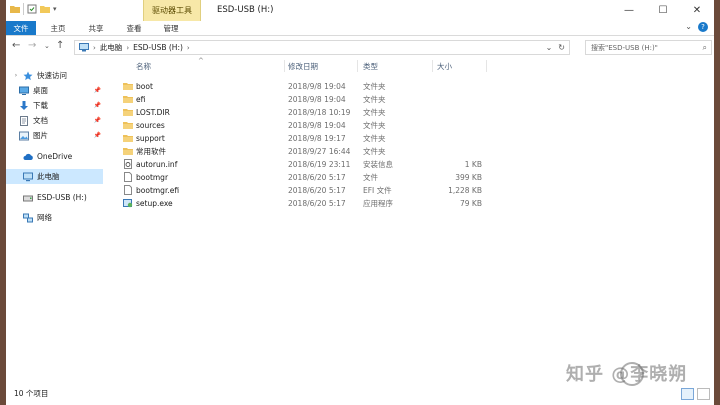 This screenshot has width=720, height=405. I want to click on search-box: 搜索"ESD-USB (H:)" ⌕, so click(648, 47).